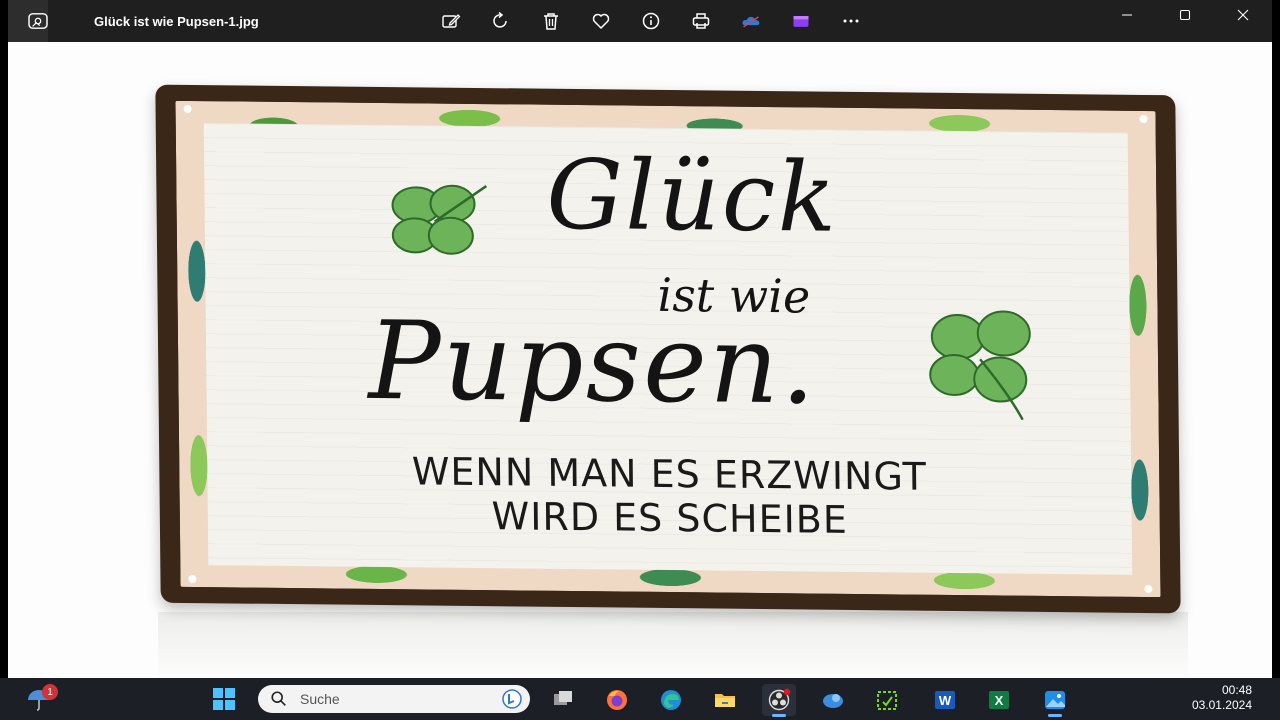 The width and height of the screenshot is (1280, 720). I want to click on svg-text: W, so click(945, 700).